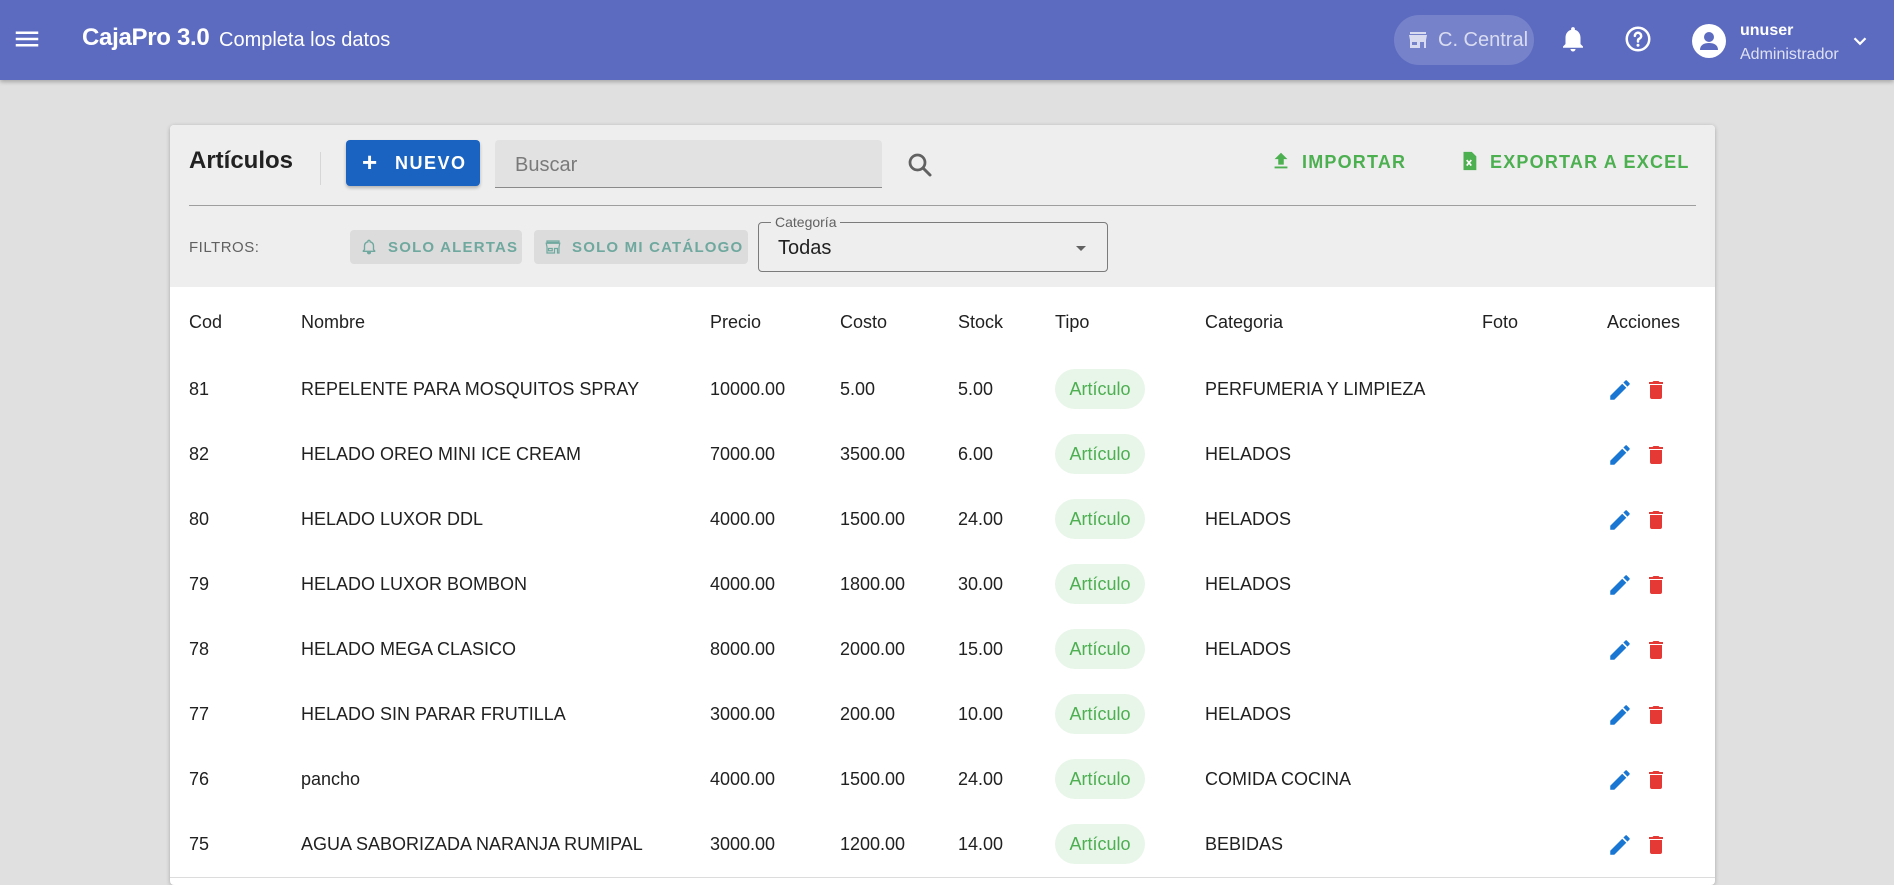 The width and height of the screenshot is (1894, 885). What do you see at coordinates (981, 649) in the screenshot?
I see `cell-stock: 15.00` at bounding box center [981, 649].